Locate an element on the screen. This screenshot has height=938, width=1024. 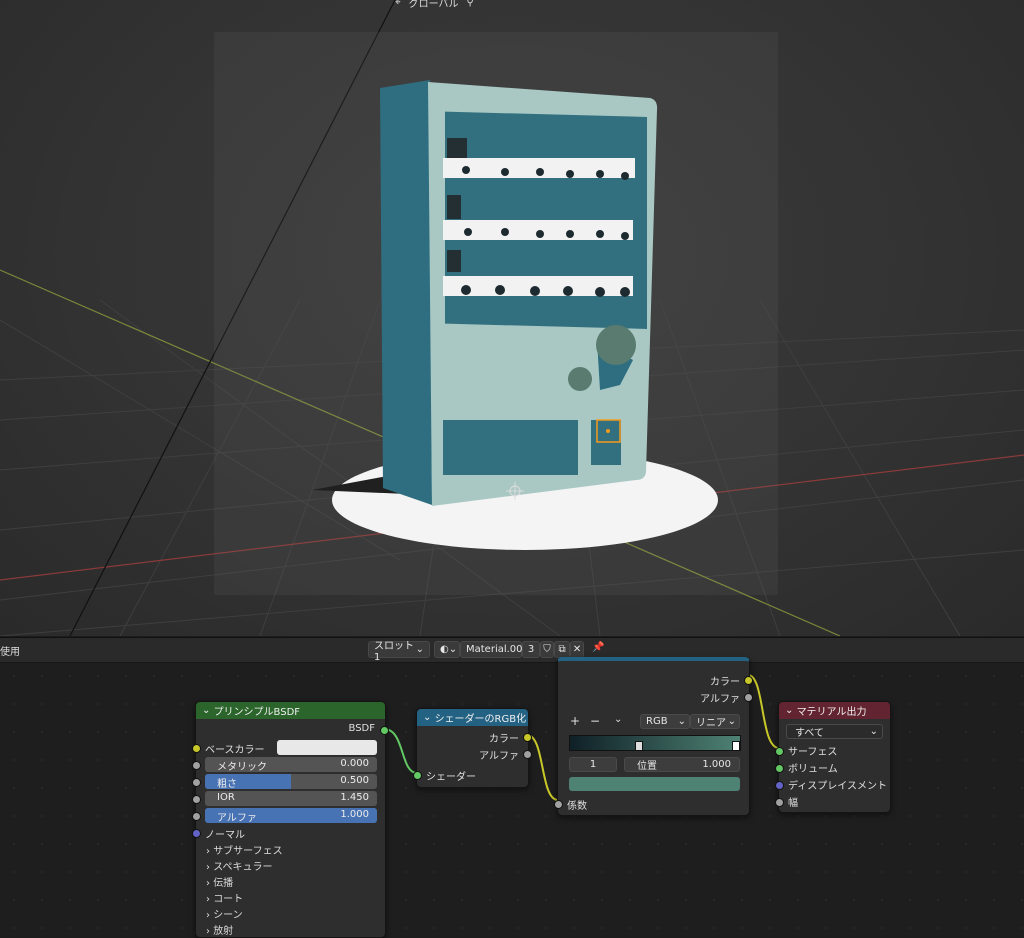
stop-index-value: 1 is located at coordinates (593, 764).